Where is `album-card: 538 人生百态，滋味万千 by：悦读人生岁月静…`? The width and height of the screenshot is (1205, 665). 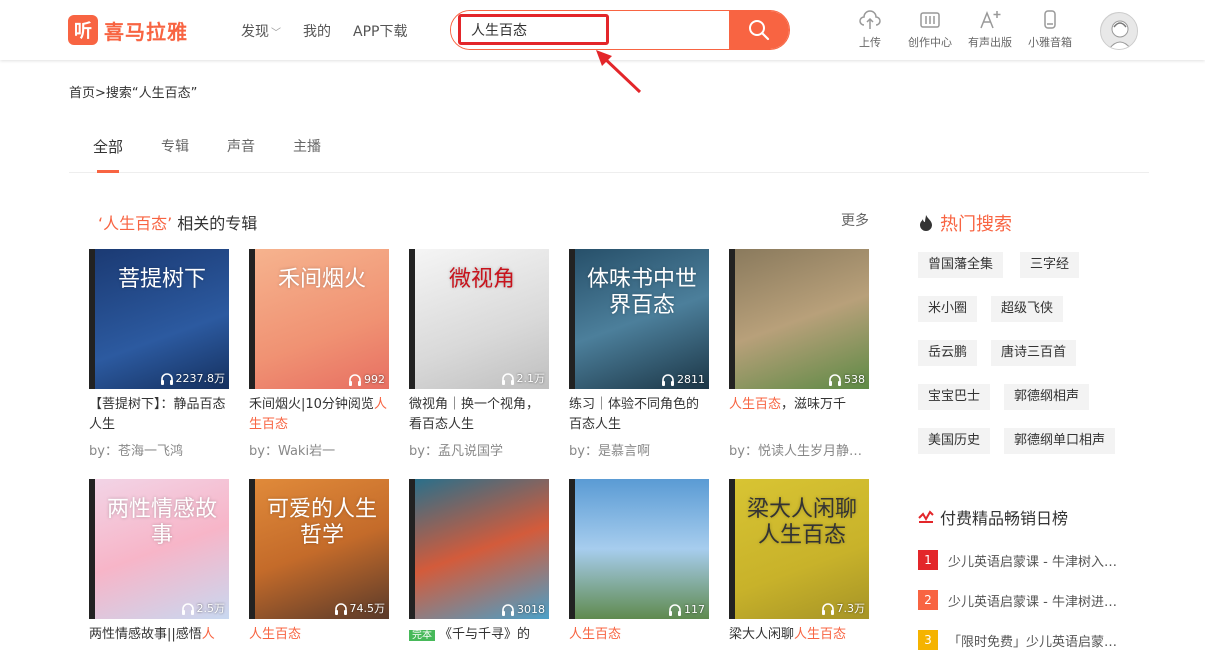 album-card: 538 人生百态，滋味万千 by：悦读人生岁月静… is located at coordinates (800, 354).